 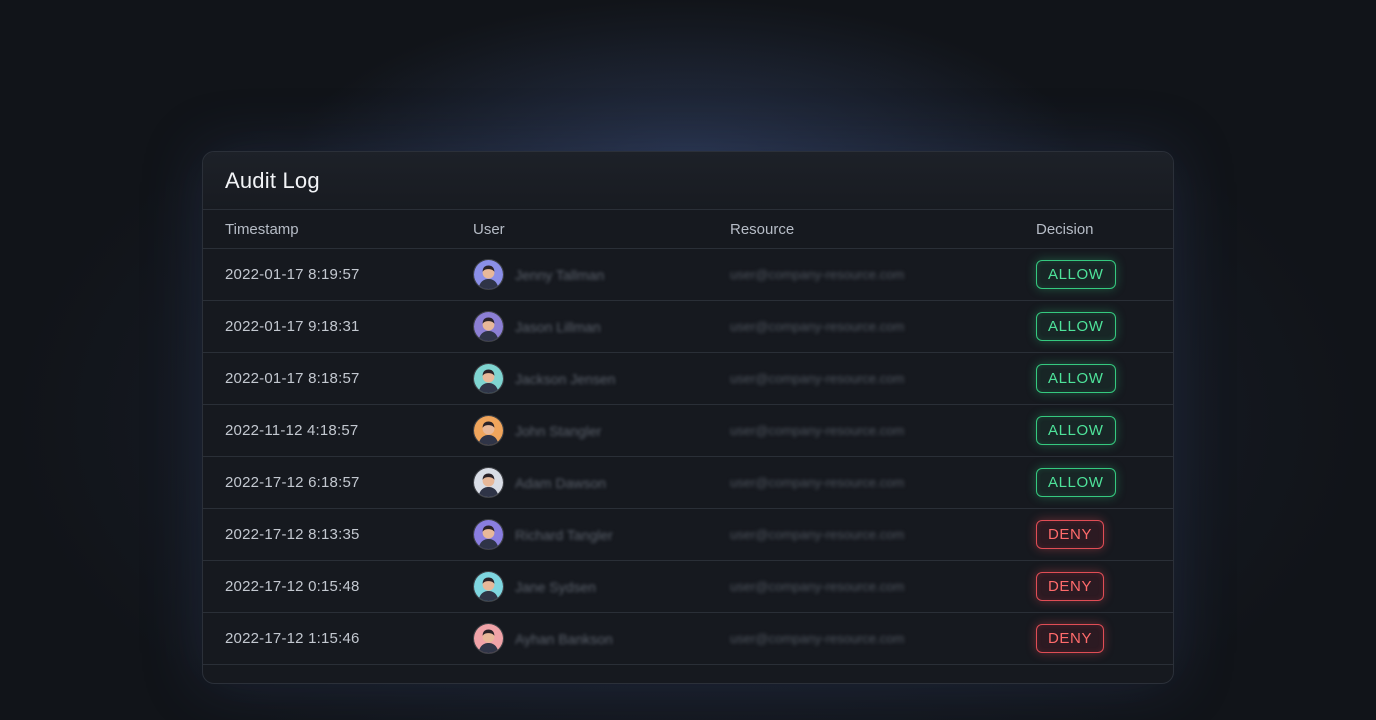 I want to click on table-header: Timestamp User Resource Decision, so click(x=688, y=229).